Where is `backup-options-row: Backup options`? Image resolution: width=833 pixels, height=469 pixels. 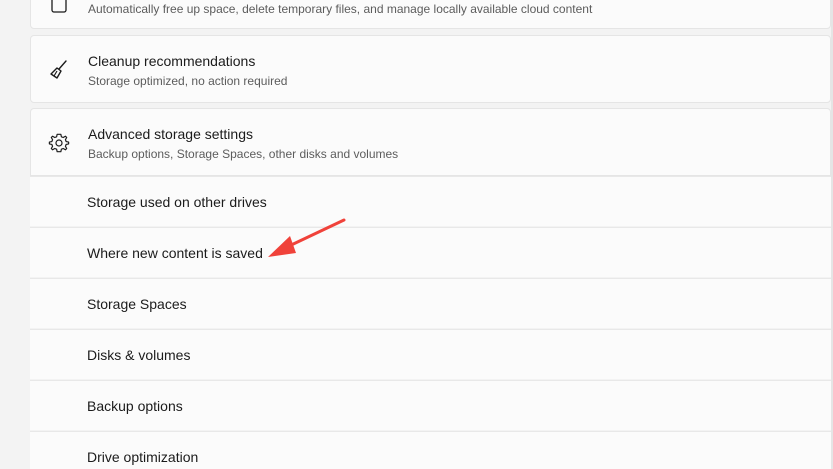 backup-options-row: Backup options is located at coordinates (430, 405).